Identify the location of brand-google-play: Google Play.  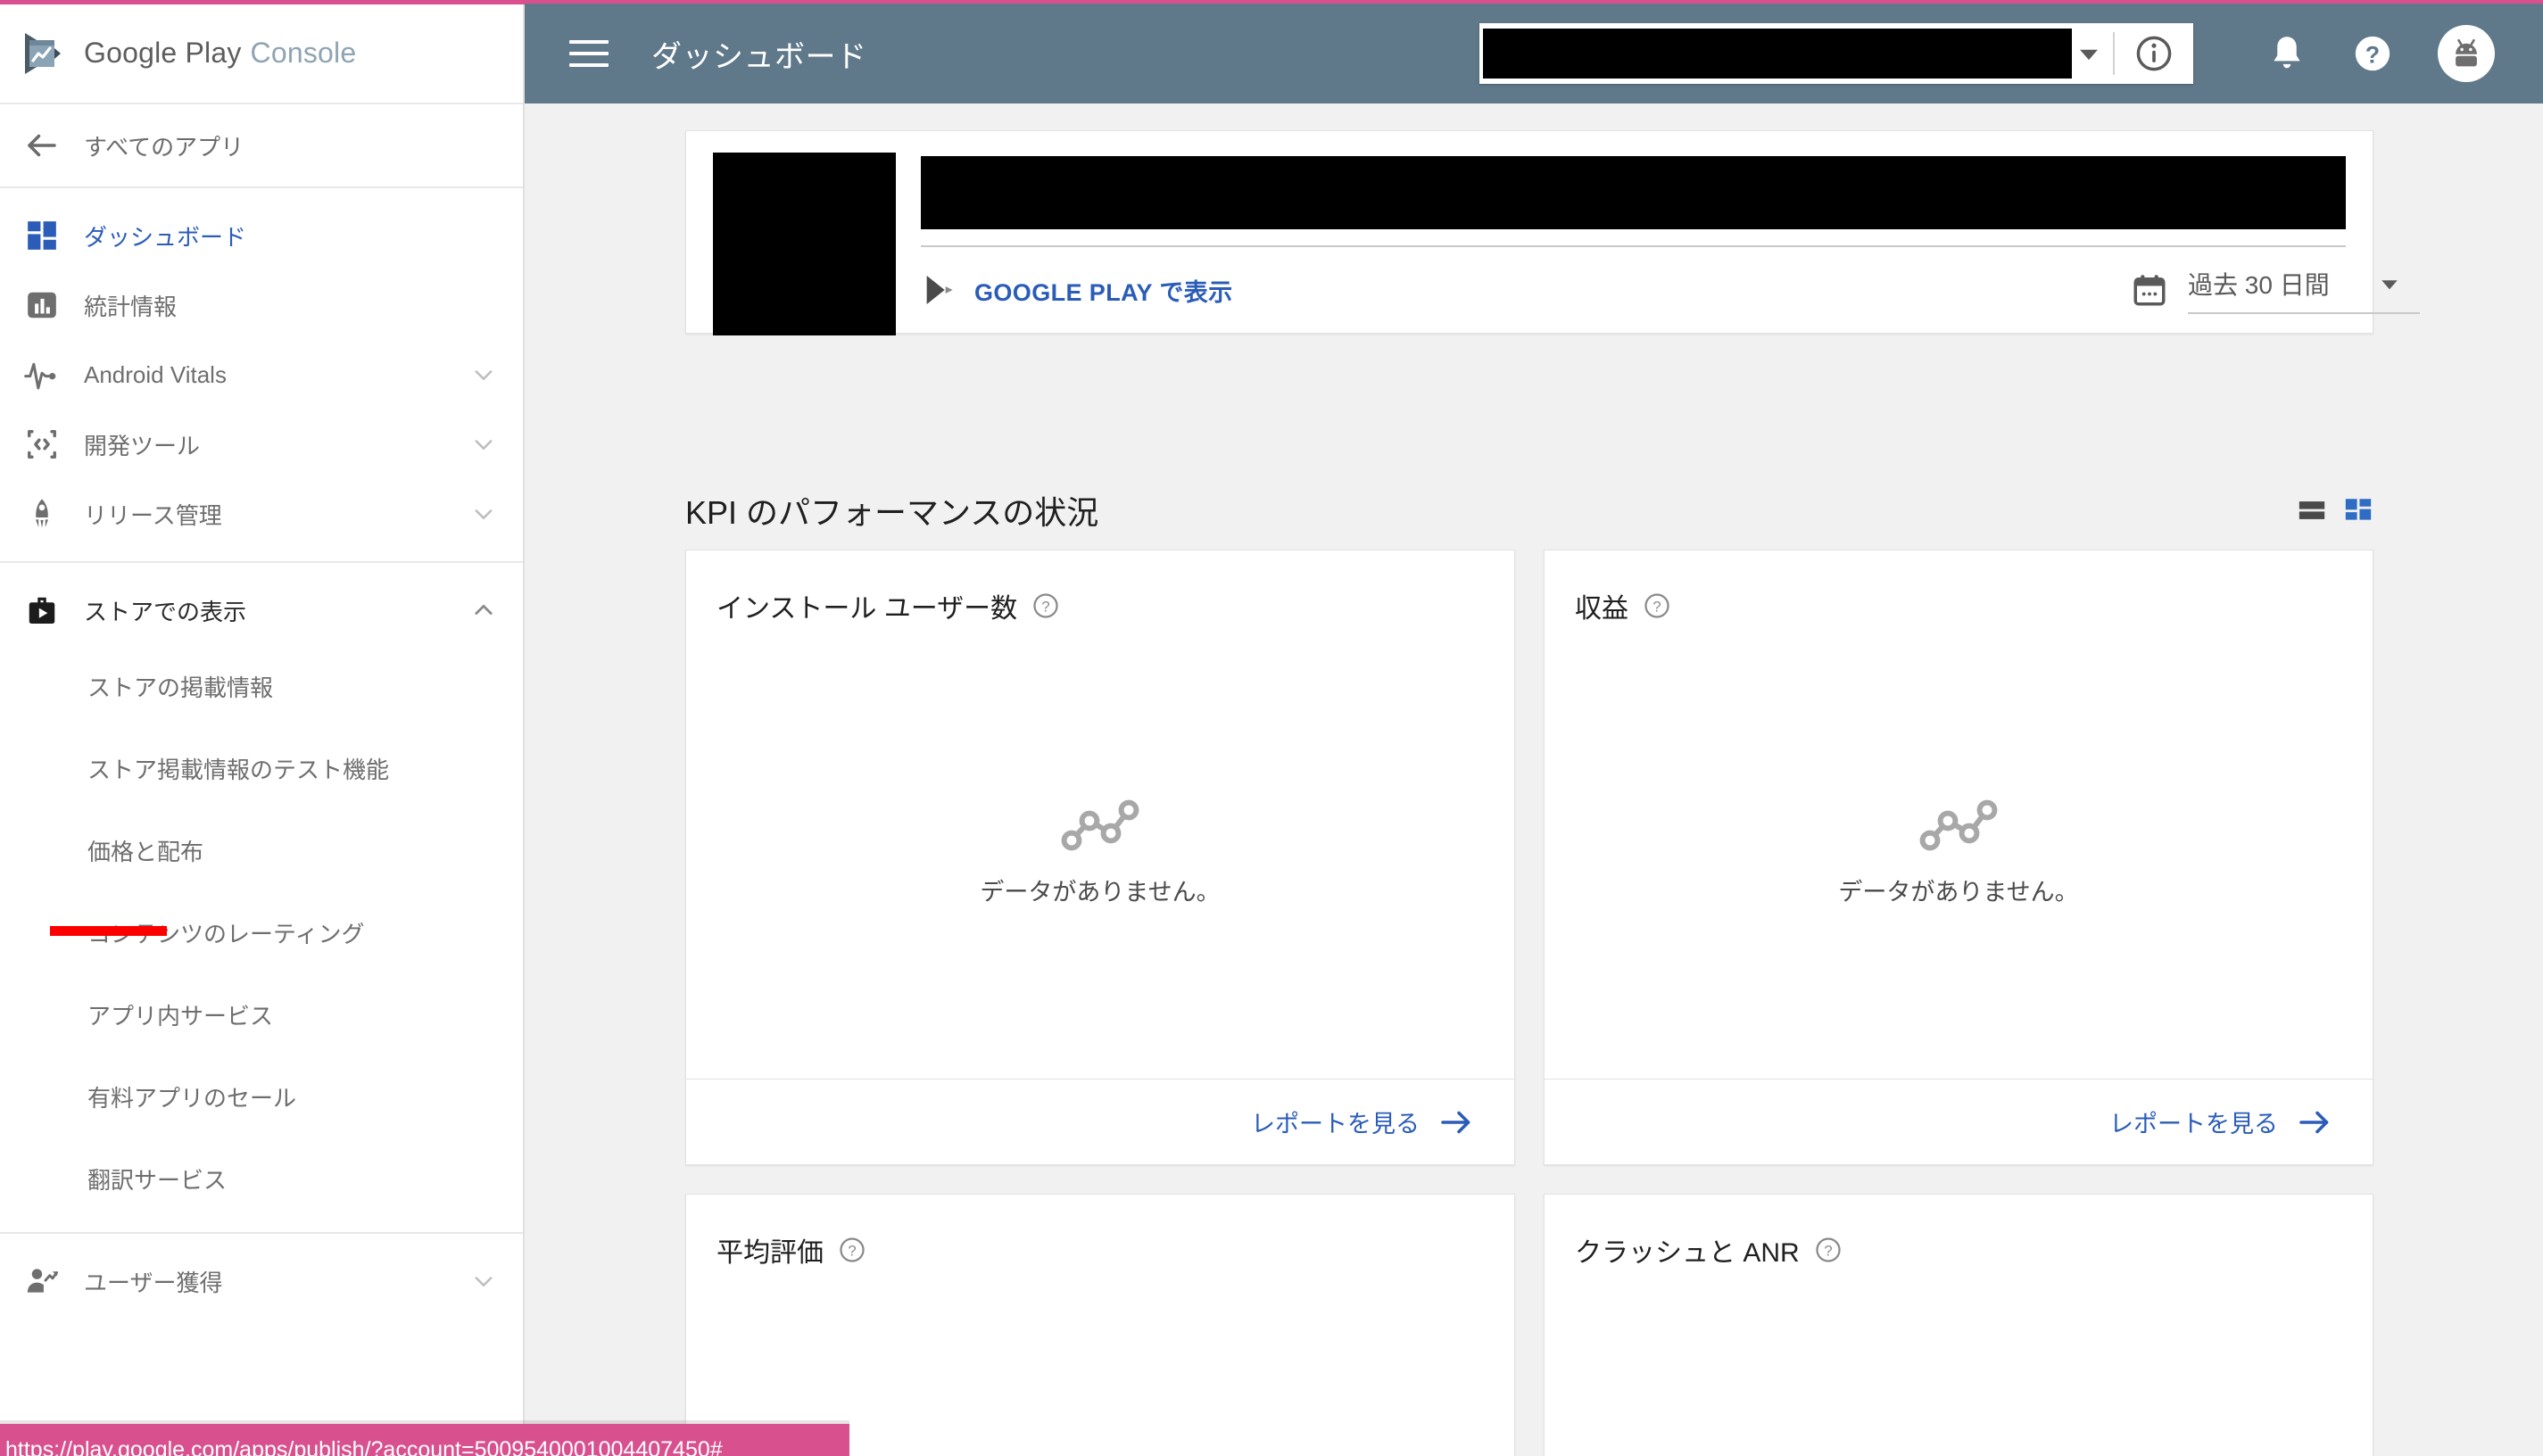
(163, 53).